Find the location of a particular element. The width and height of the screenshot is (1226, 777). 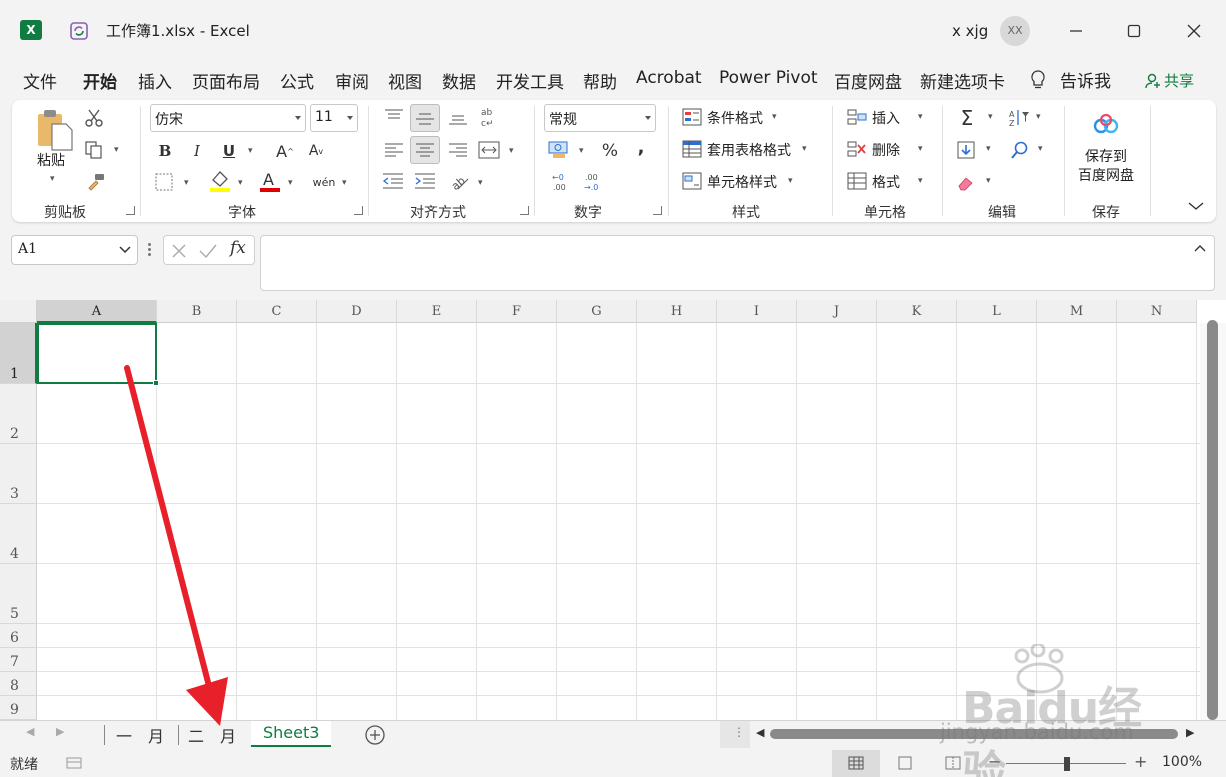

baidu-netdisk-icon is located at coordinates (1106, 125).